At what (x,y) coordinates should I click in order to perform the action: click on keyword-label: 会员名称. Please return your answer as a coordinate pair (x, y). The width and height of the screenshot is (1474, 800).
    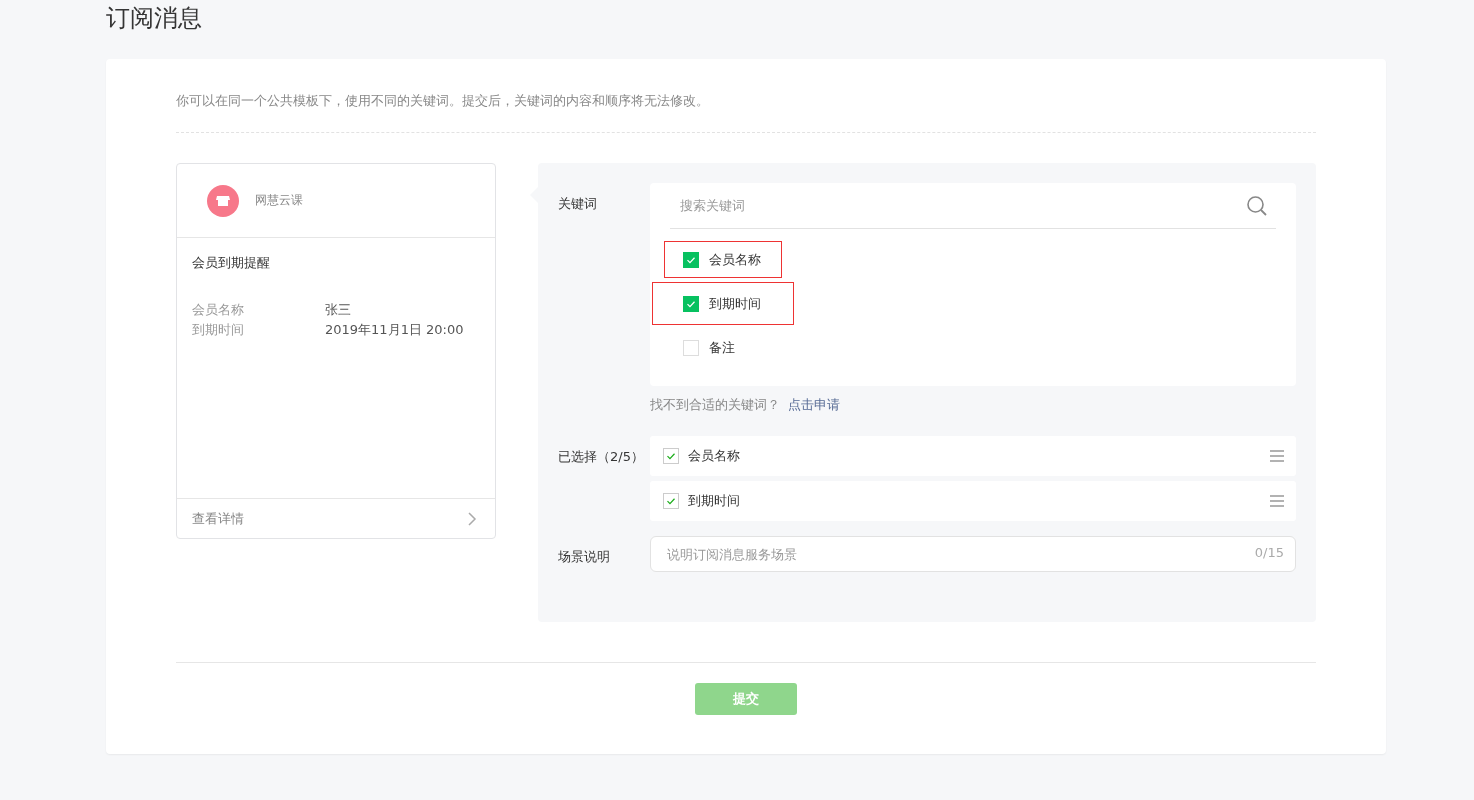
    Looking at the image, I should click on (714, 456).